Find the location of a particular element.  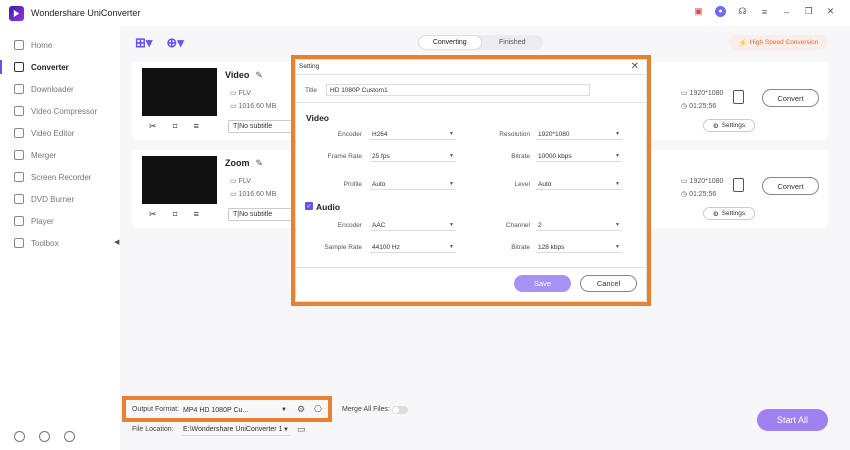

home-icon is located at coordinates (19, 45).